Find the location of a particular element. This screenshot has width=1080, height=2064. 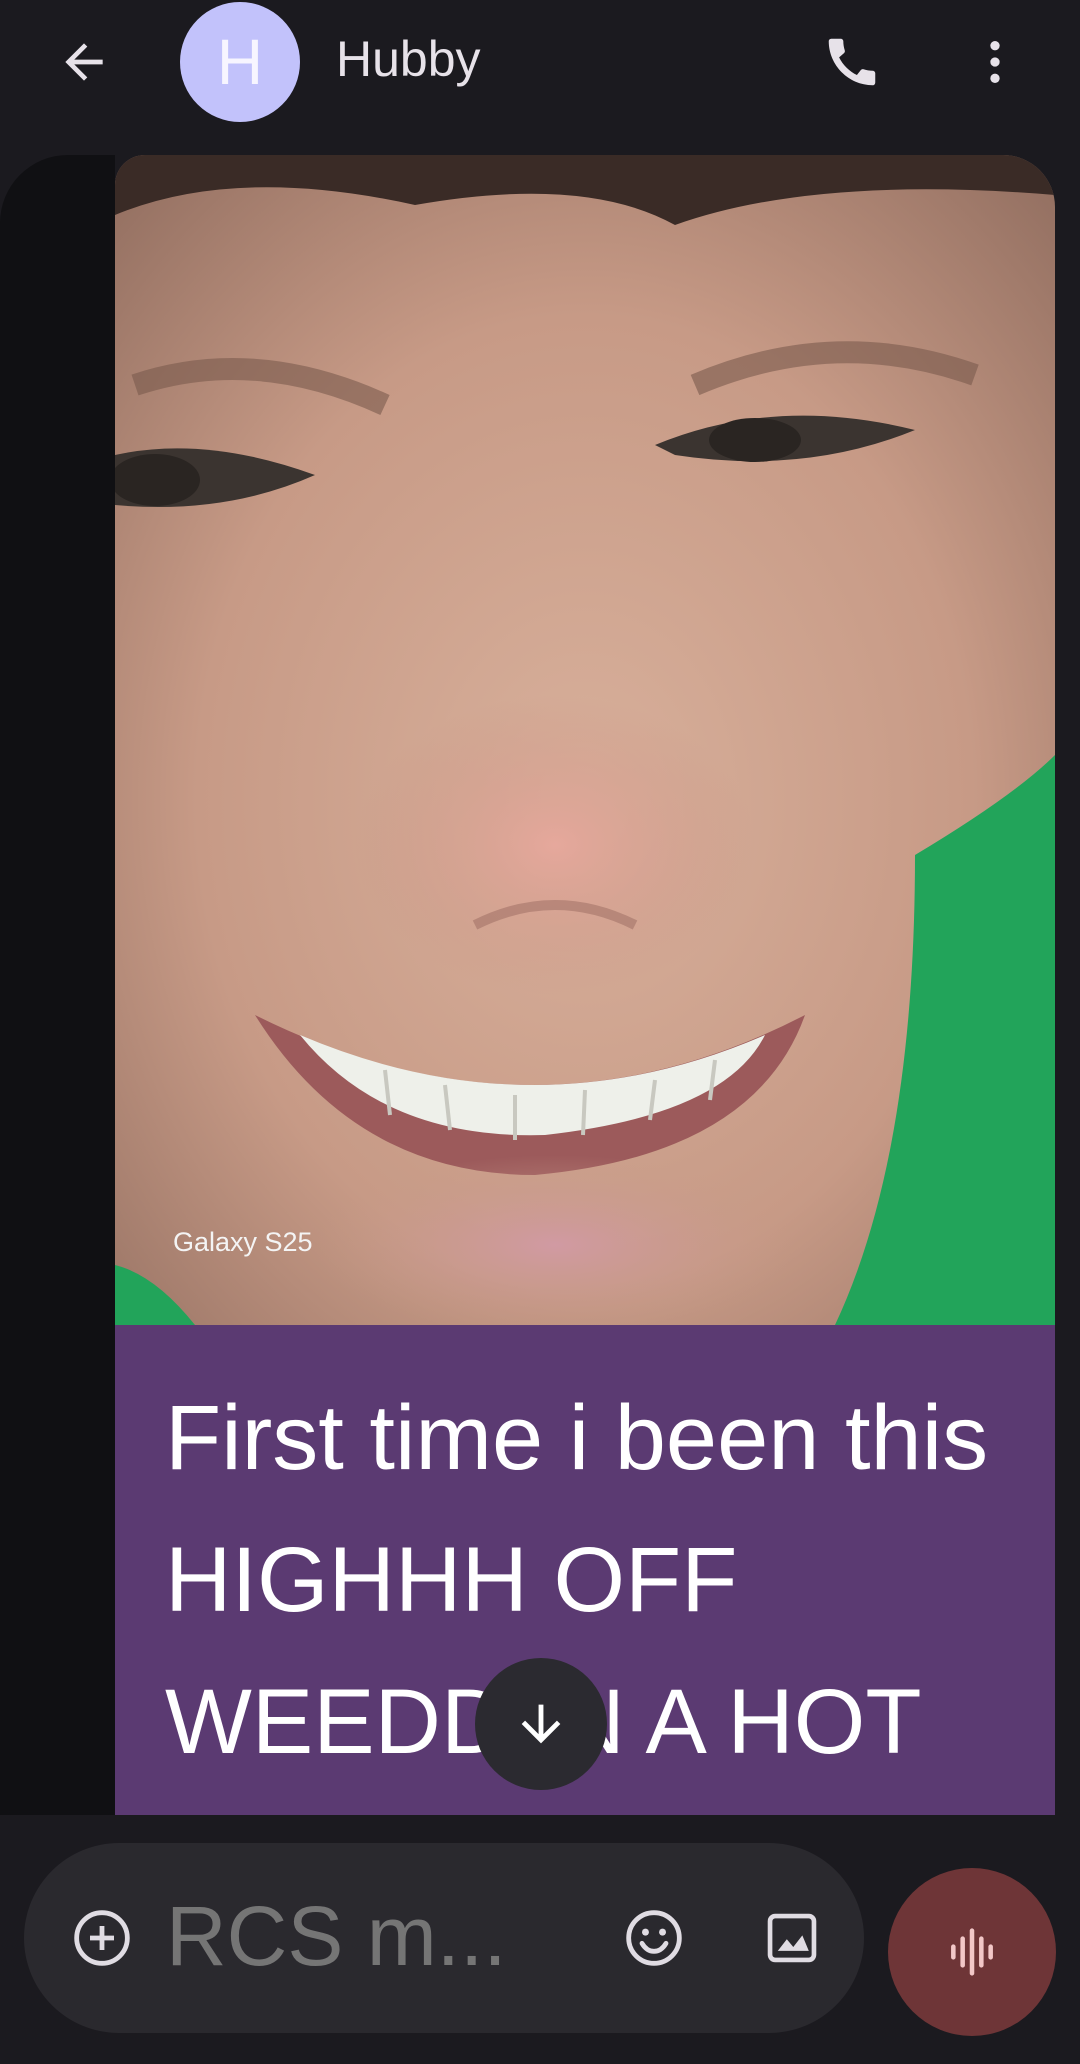

more-options-button is located at coordinates (995, 62).